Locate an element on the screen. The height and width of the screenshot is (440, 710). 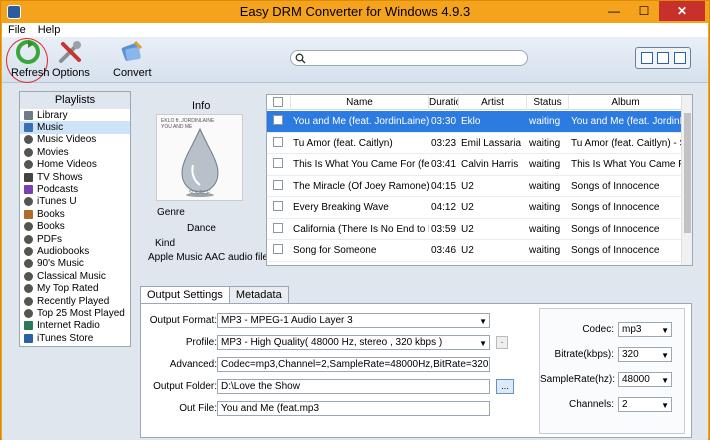
sidebar-item-internet-radio: Internet Radio is located at coordinates (75, 326).